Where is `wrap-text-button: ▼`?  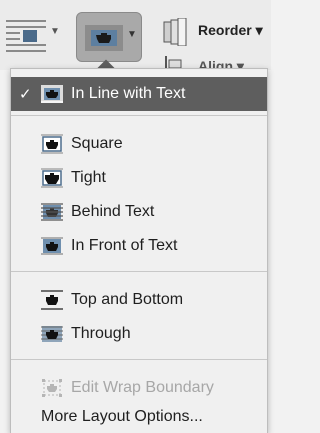
wrap-text-button: ▼ is located at coordinates (109, 37).